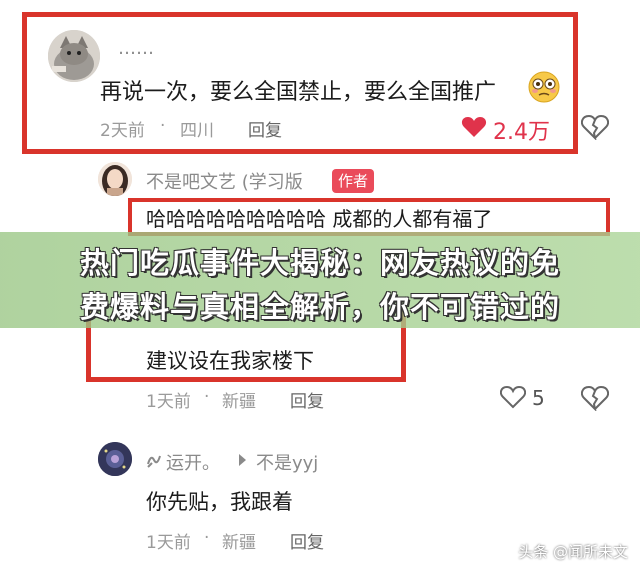 The image size is (640, 572). I want to click on comment-4-location: 新疆, so click(239, 543).